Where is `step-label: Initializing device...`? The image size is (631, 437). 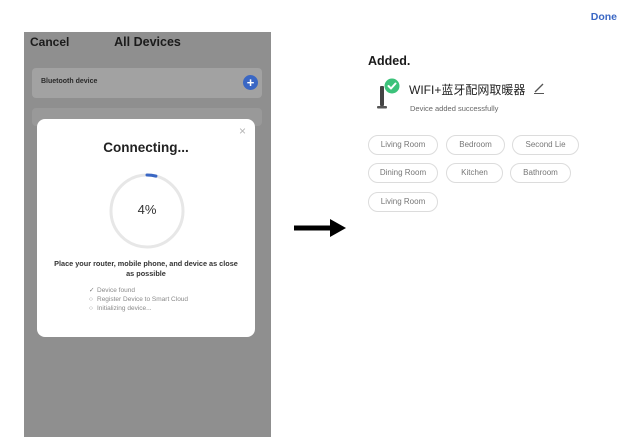 step-label: Initializing device... is located at coordinates (124, 308).